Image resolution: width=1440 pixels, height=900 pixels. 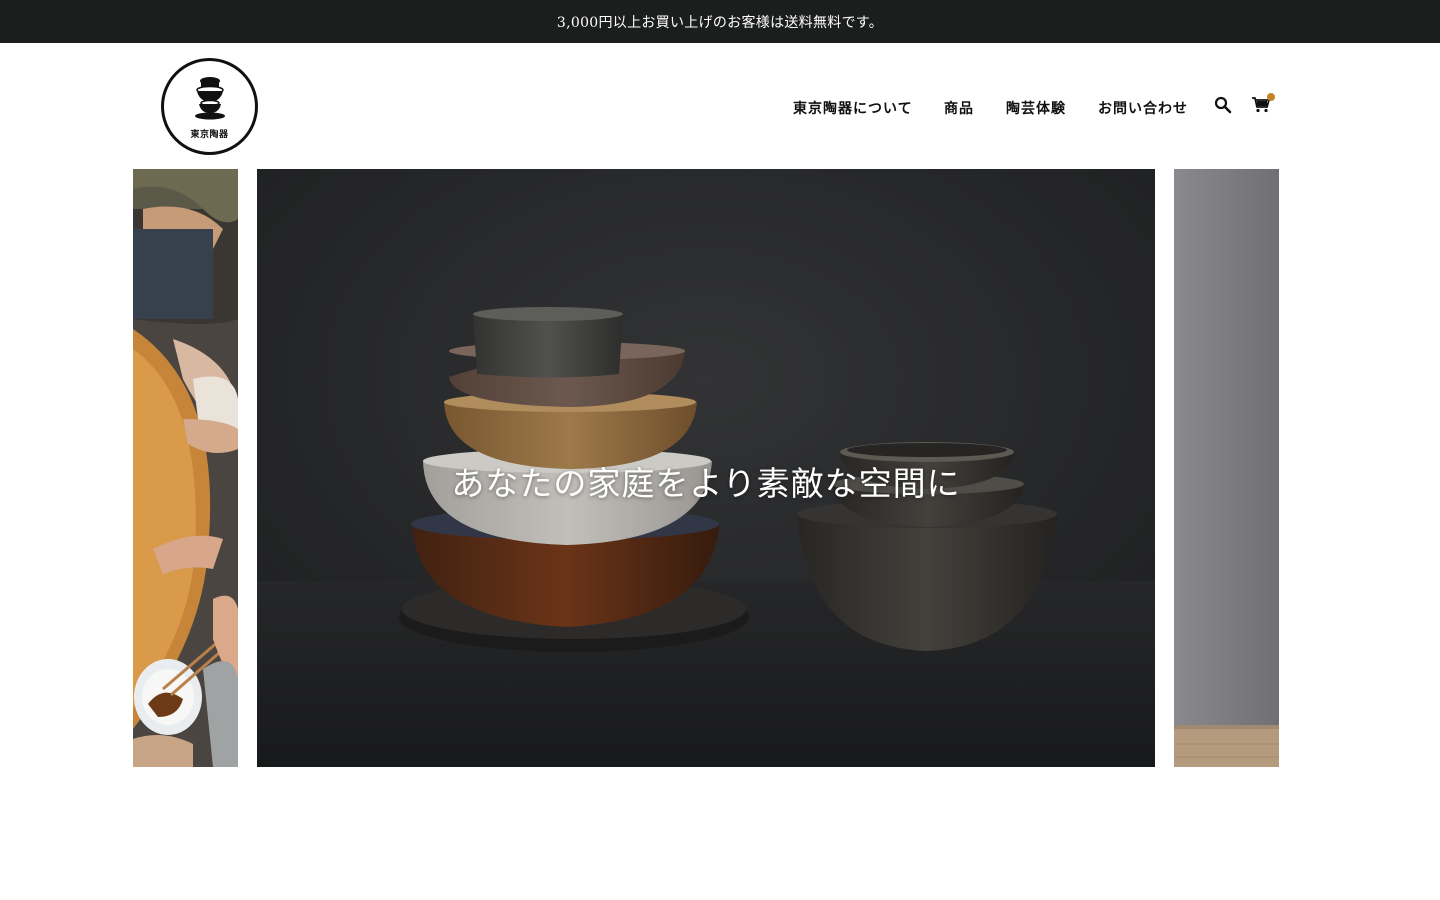 I want to click on announcement-text: 3,000円以上お買い上げのお客様は送料無料です。, so click(x=720, y=22).